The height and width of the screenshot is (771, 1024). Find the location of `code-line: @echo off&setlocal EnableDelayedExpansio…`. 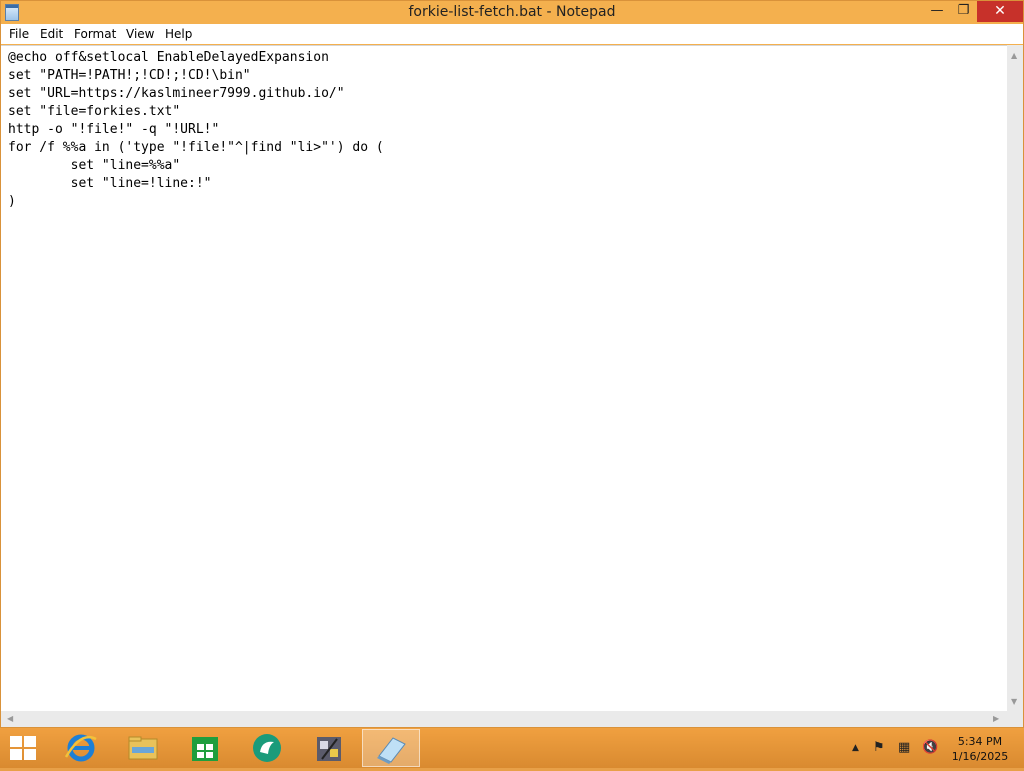

code-line: @echo off&setlocal EnableDelayedExpansio… is located at coordinates (168, 57).